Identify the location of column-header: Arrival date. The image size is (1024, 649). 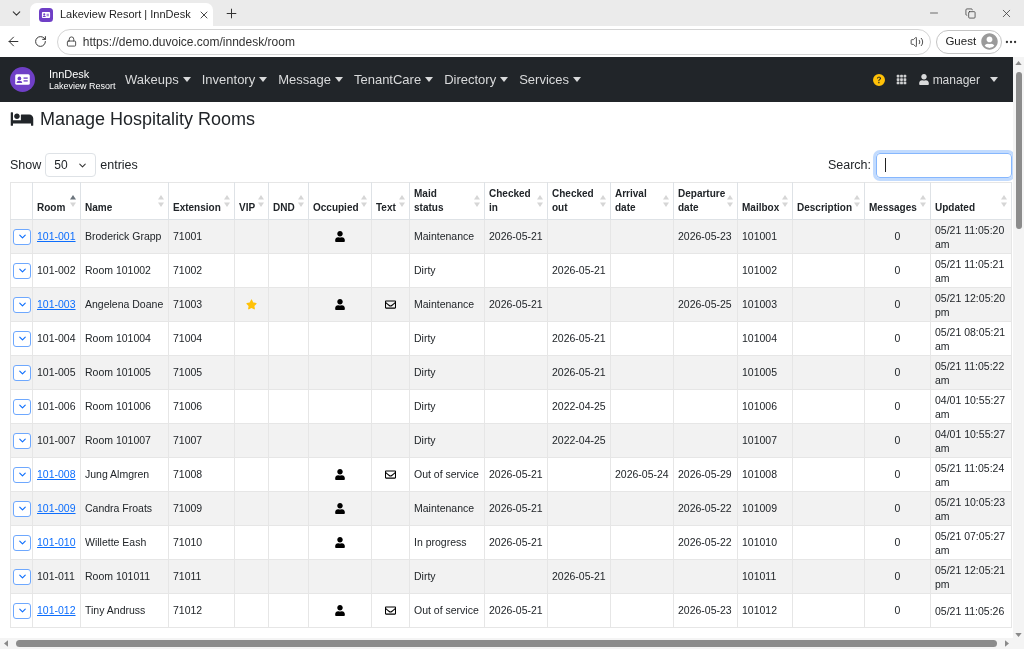
(631, 201).